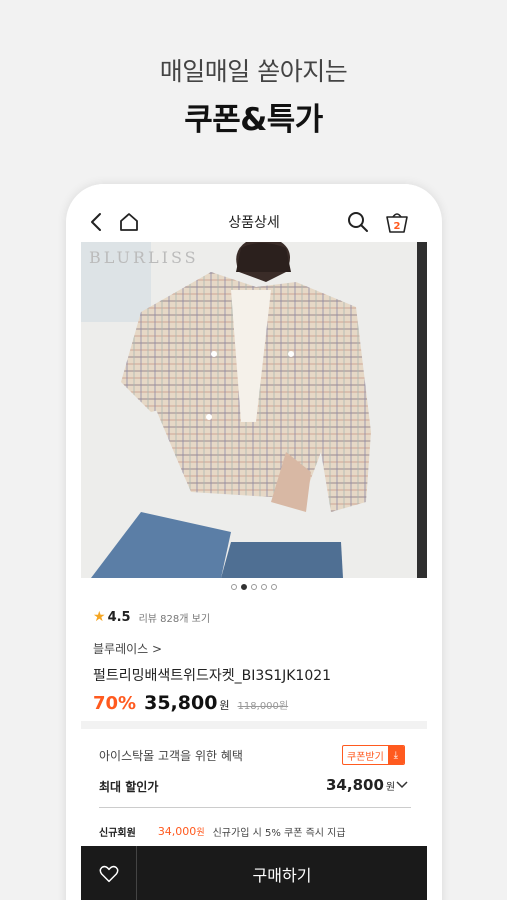 The width and height of the screenshot is (507, 900). I want to click on coupon-button: 쿠폰받기 ⤓, so click(373, 755).